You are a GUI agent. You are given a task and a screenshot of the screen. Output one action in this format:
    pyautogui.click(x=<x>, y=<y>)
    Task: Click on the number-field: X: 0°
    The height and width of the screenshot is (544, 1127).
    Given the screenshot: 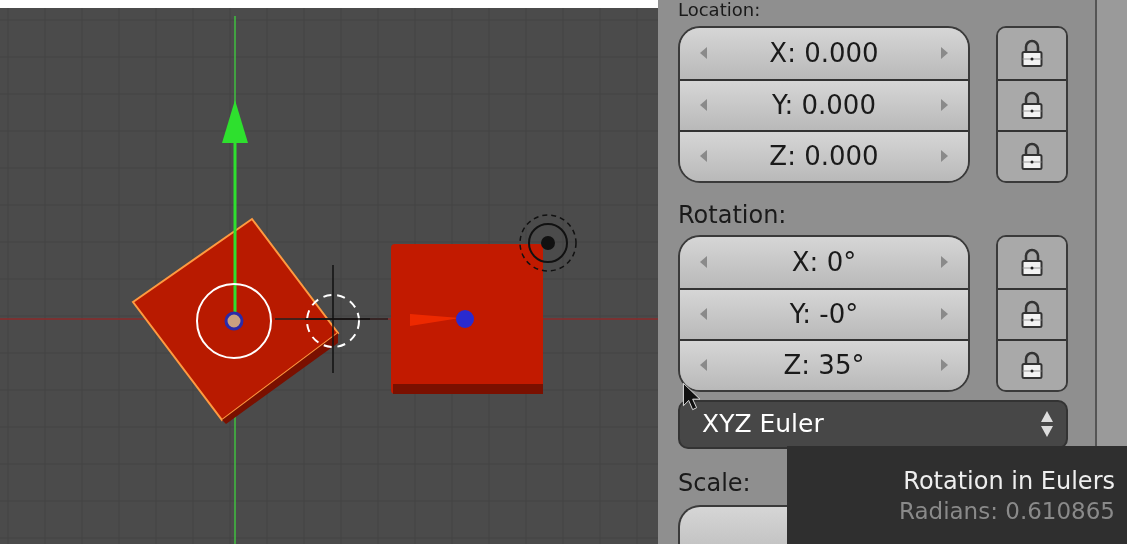 What is the action you would take?
    pyautogui.click(x=824, y=262)
    